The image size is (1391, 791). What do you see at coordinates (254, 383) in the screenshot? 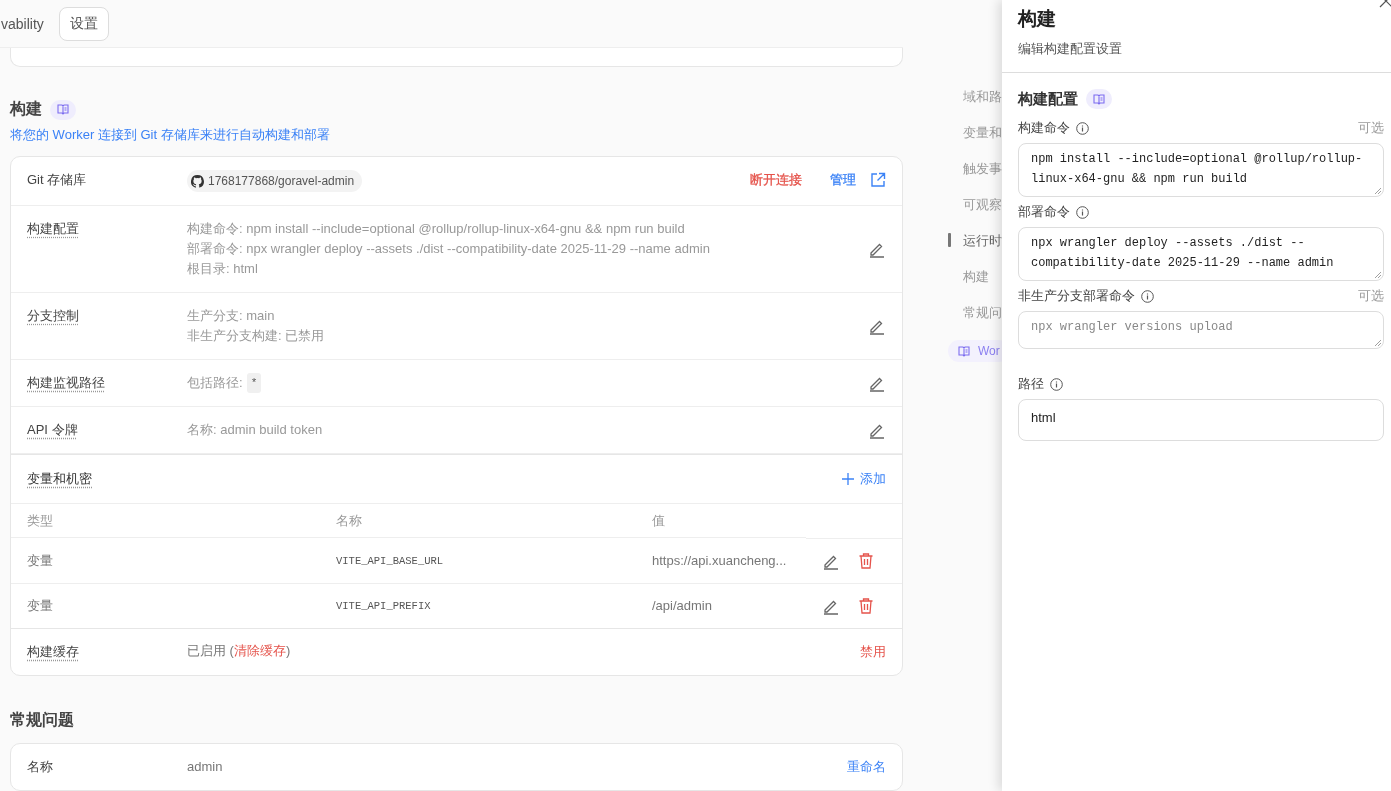
I see `path-pattern: *` at bounding box center [254, 383].